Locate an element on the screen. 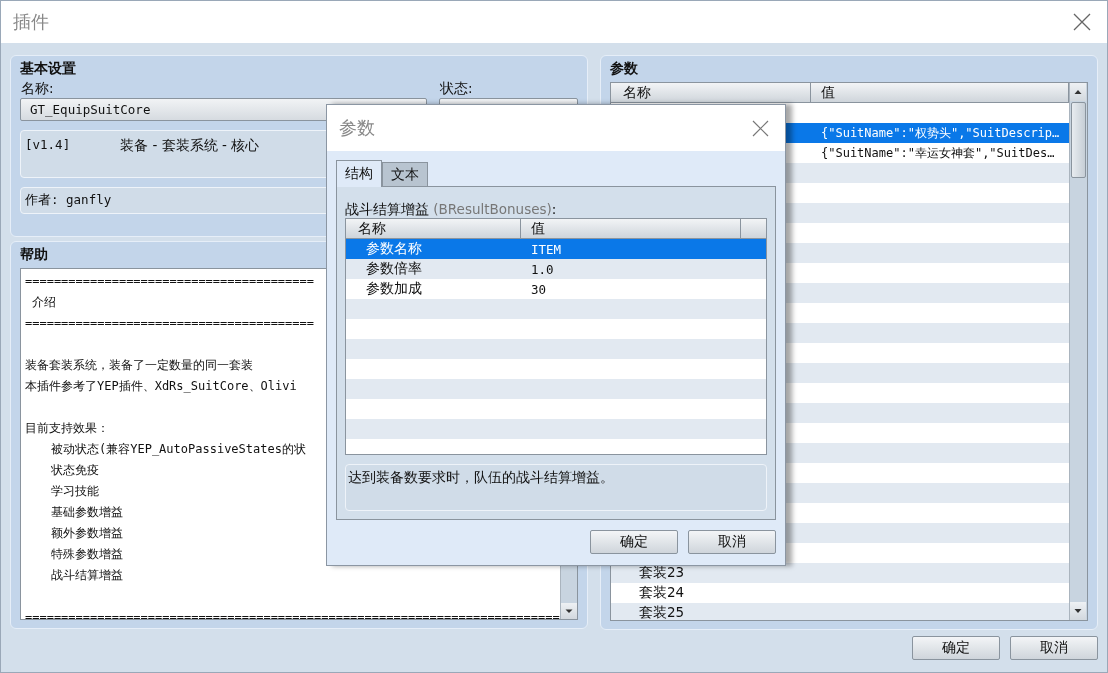 Image resolution: width=1108 pixels, height=673 pixels. field-colon: : is located at coordinates (554, 209).